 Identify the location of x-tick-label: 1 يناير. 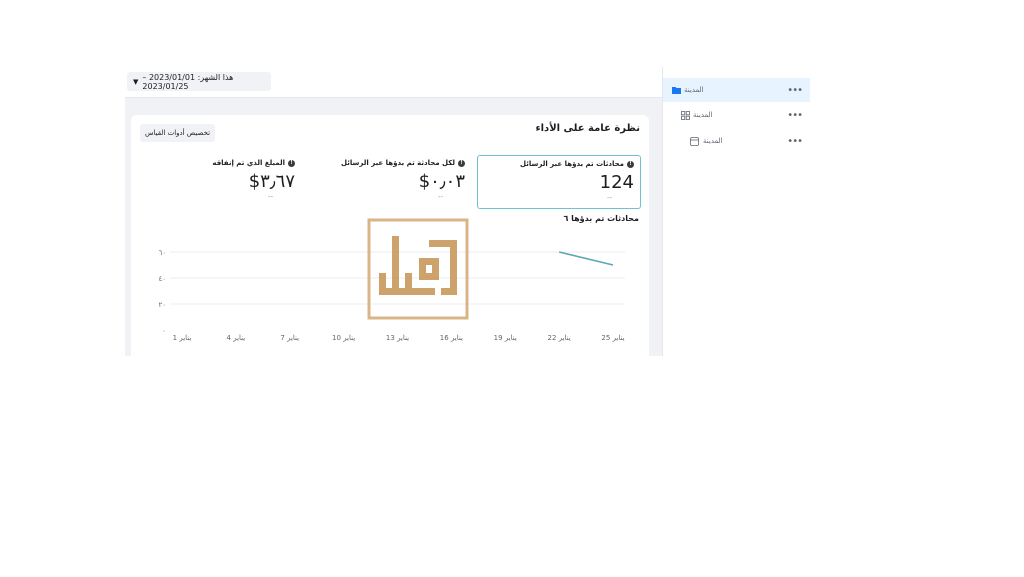
(182, 338).